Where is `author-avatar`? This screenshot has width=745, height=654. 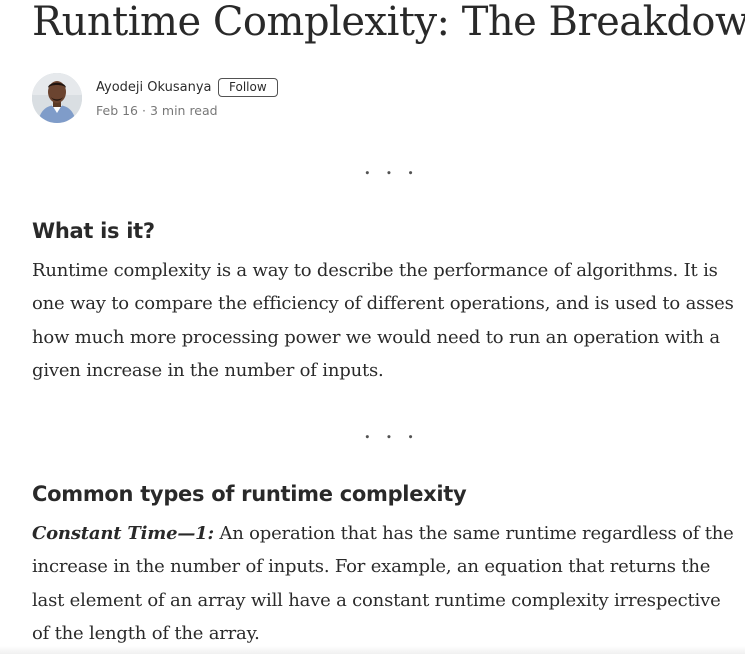
author-avatar is located at coordinates (57, 98).